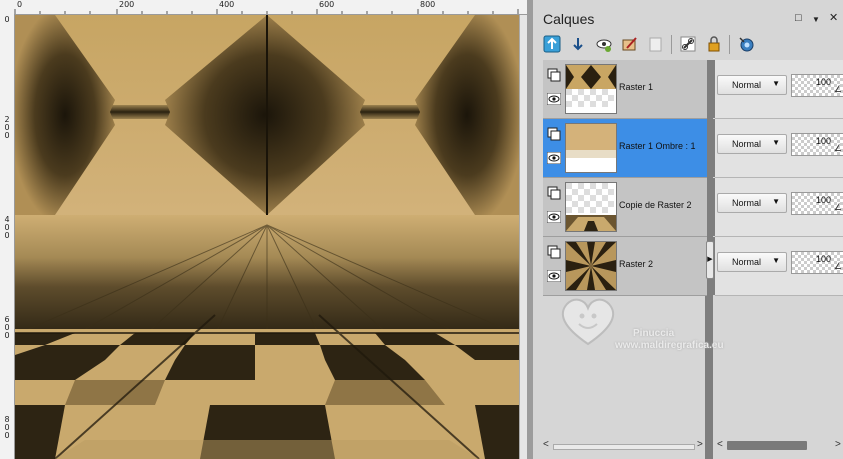 This screenshot has width=843, height=459. Describe the element at coordinates (428, 4) in the screenshot. I see `ruler-label: 800` at that location.